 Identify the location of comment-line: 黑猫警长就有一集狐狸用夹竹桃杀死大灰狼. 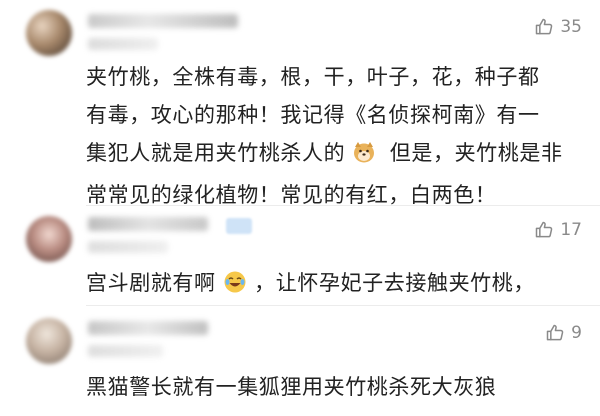
(291, 387).